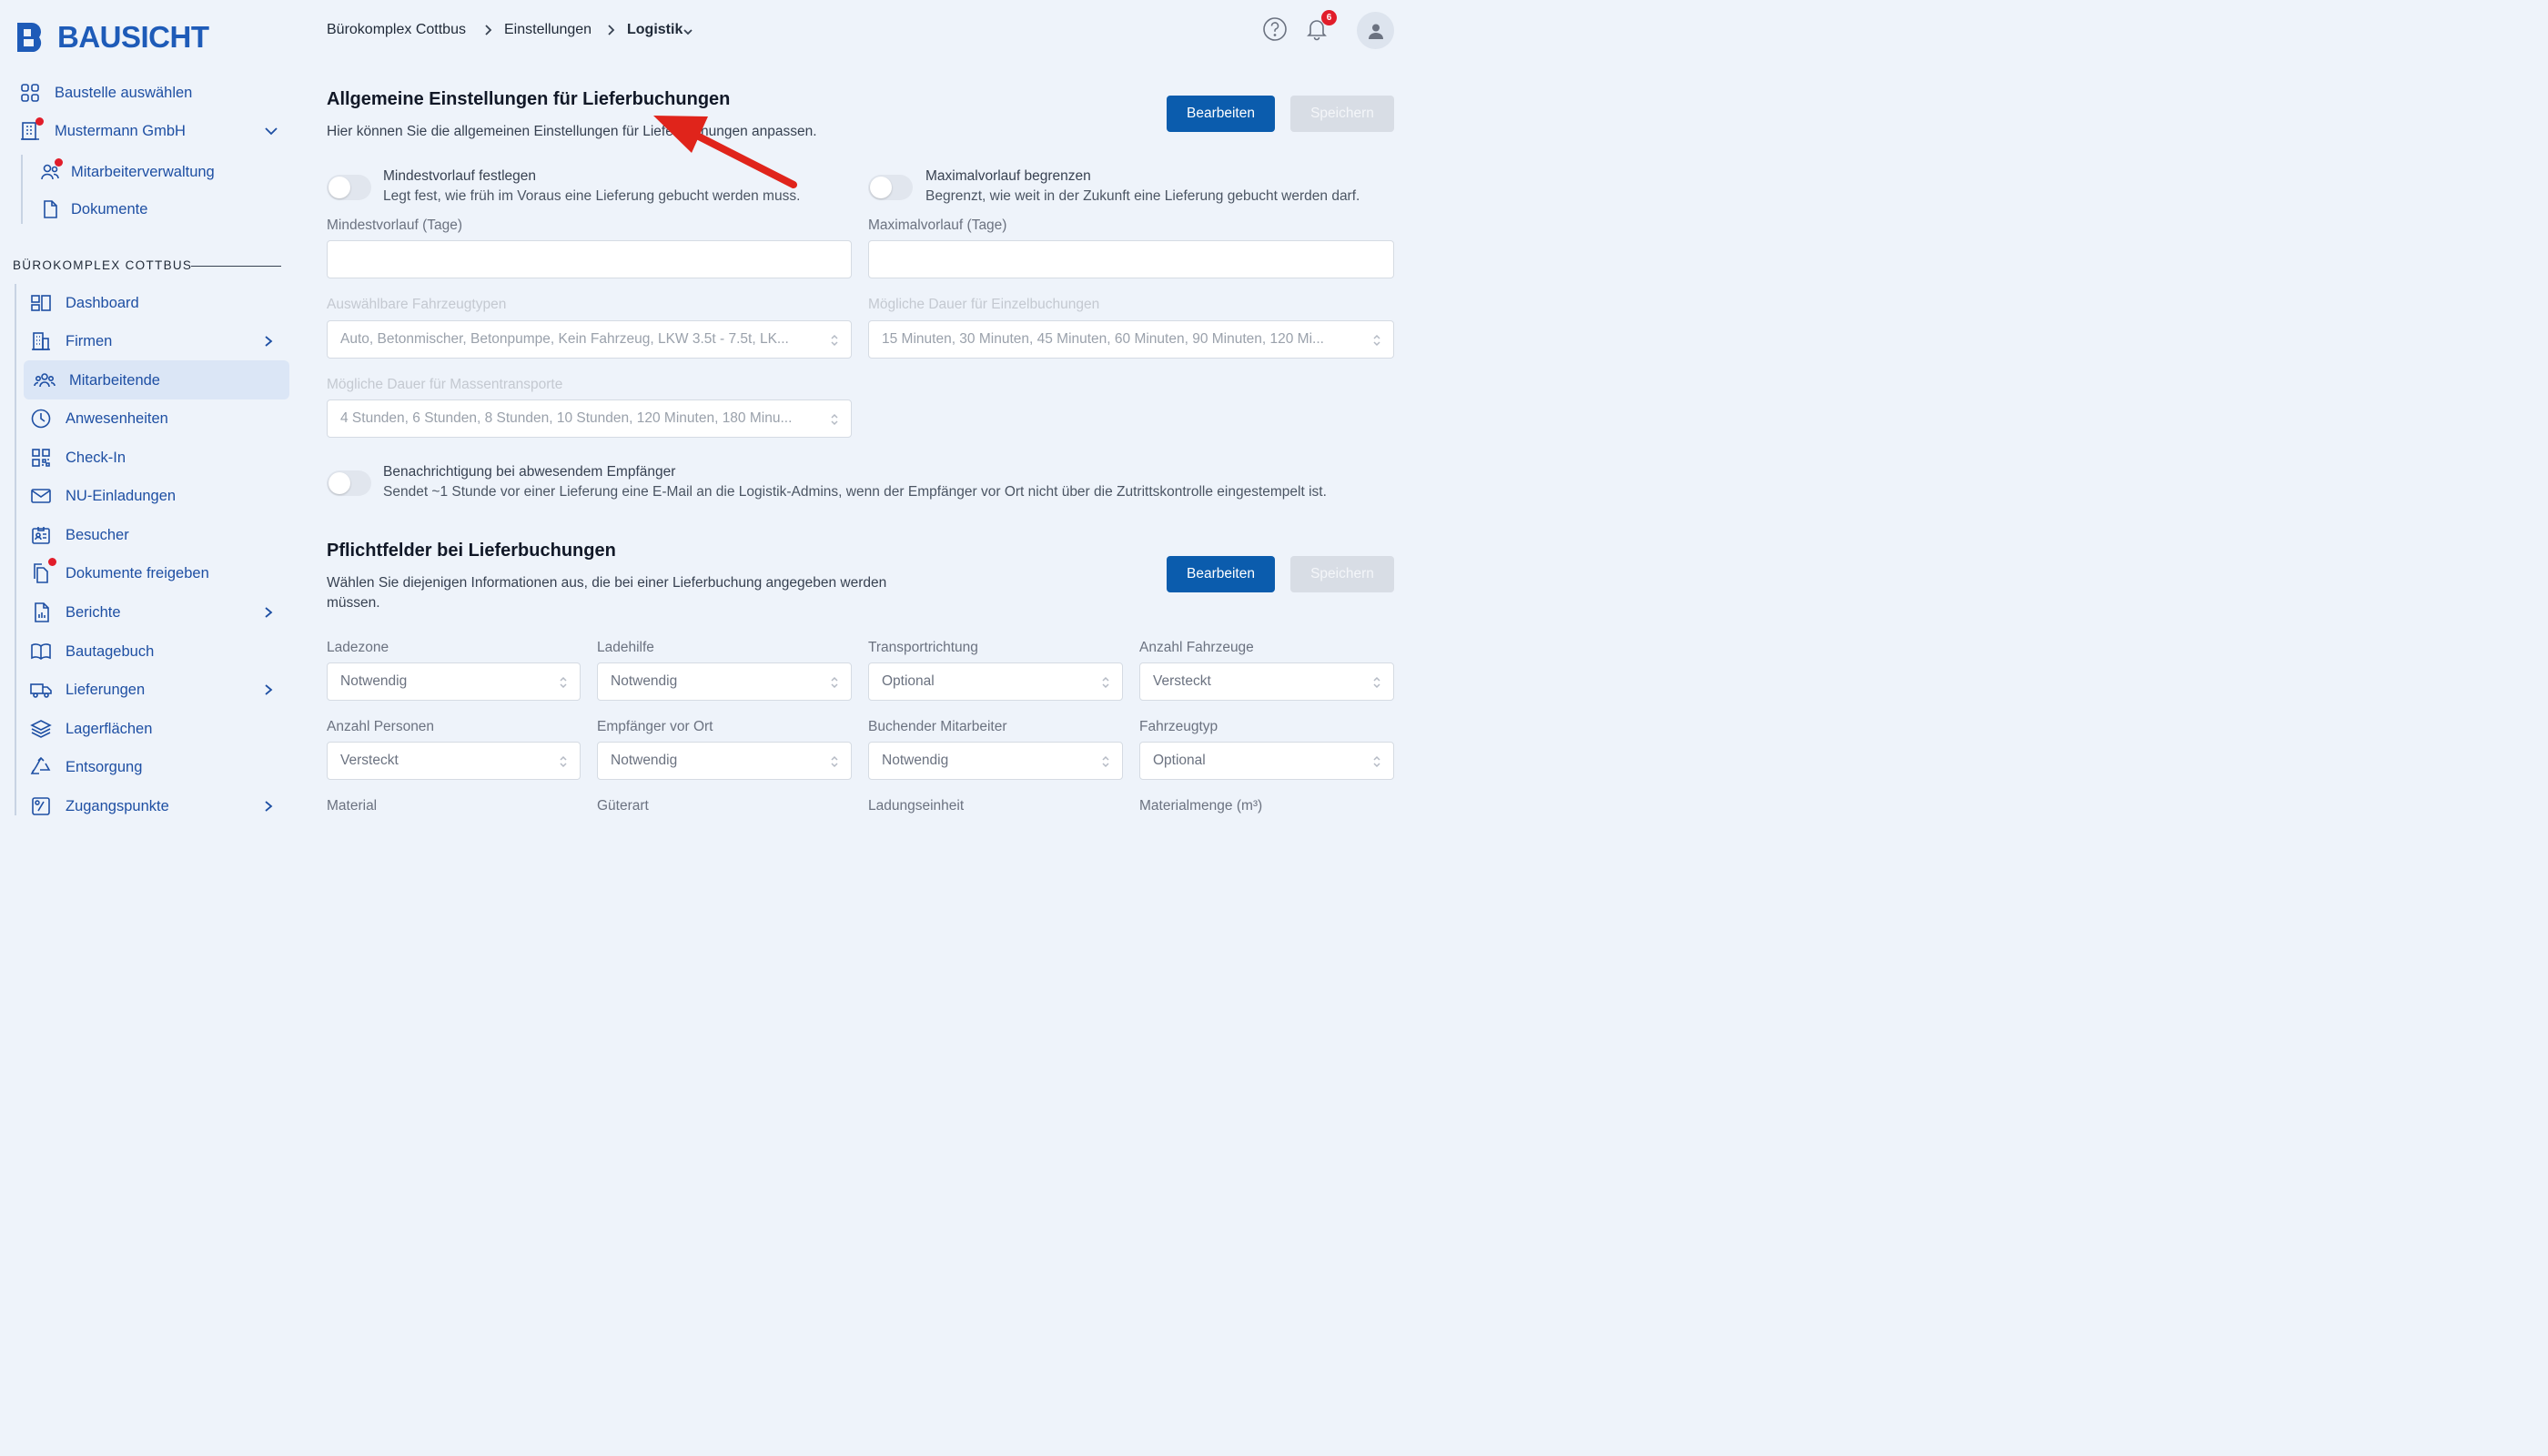 The width and height of the screenshot is (2548, 1456). Describe the element at coordinates (1275, 29) in the screenshot. I see `help-icon` at that location.